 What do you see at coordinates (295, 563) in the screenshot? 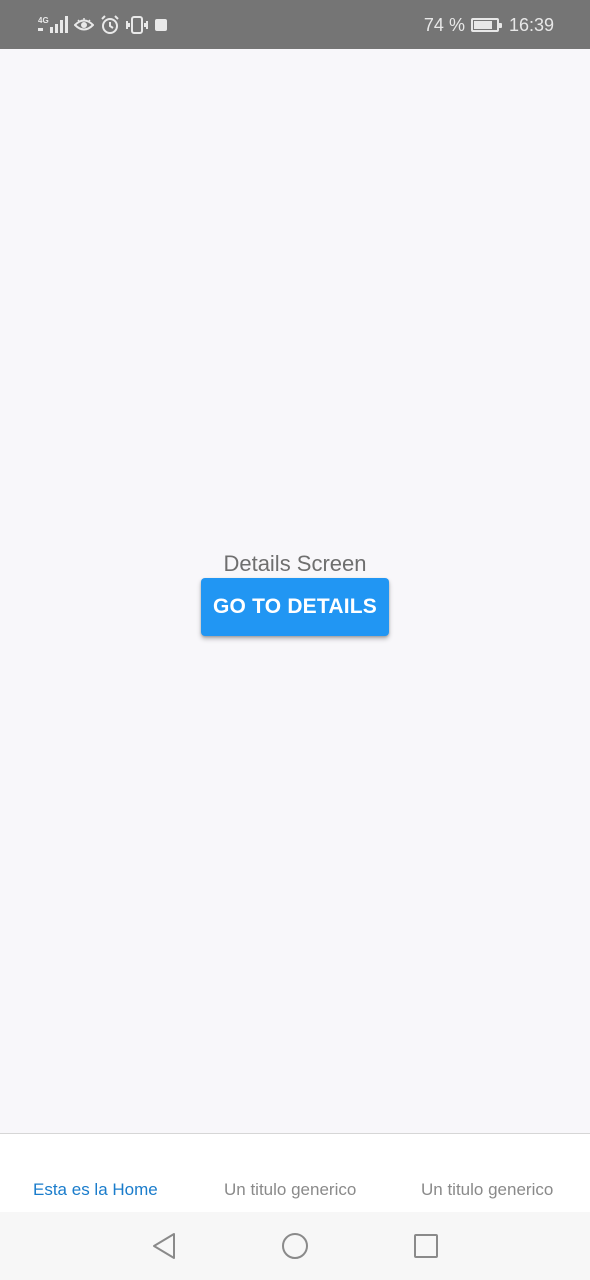
I see `screen-title: Details Screen` at bounding box center [295, 563].